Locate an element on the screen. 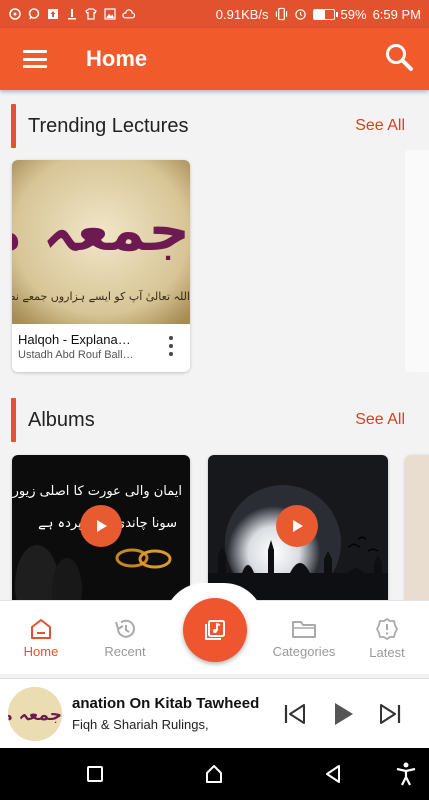 The height and width of the screenshot is (800, 429). nav-latest: Latest is located at coordinates (387, 638).